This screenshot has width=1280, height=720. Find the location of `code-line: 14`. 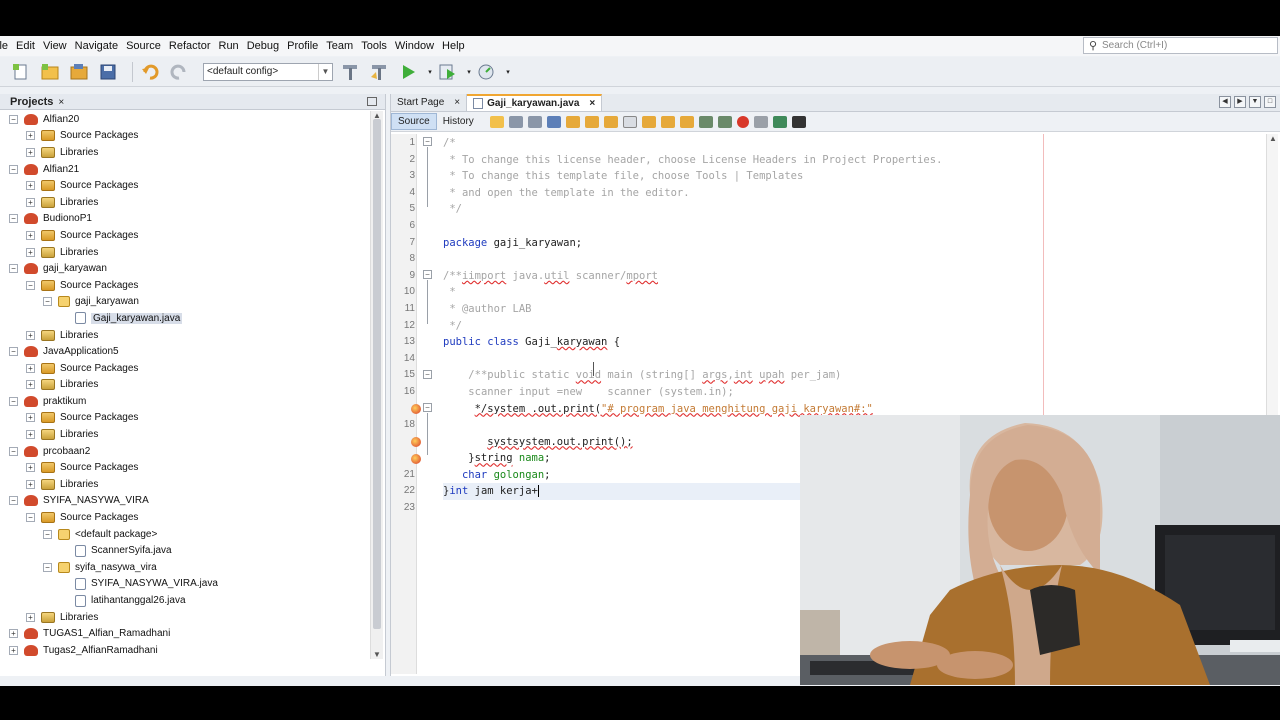

code-line: 14 is located at coordinates (833, 359).